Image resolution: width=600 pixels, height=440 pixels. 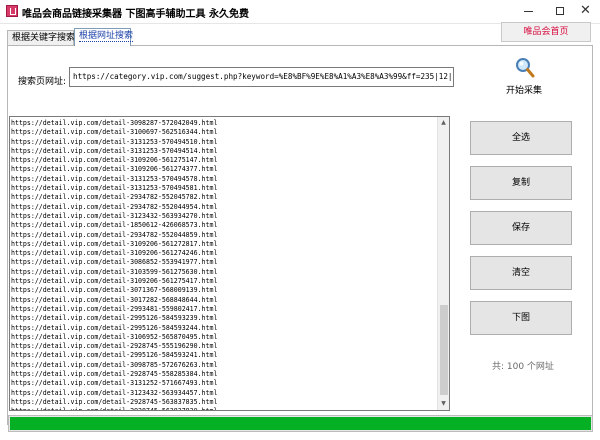 I want to click on window-title: 唯品会商品链接采集器 下图高手辅助工具 永久免费, so click(x=135, y=14).